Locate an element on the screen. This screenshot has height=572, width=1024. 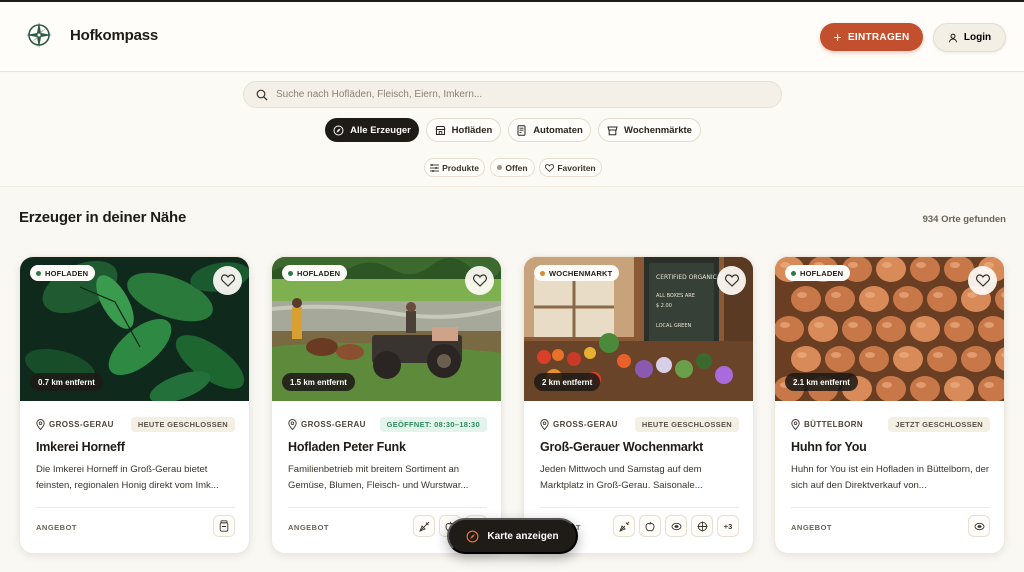
location-label: BÜTTELBORN is located at coordinates (834, 424).